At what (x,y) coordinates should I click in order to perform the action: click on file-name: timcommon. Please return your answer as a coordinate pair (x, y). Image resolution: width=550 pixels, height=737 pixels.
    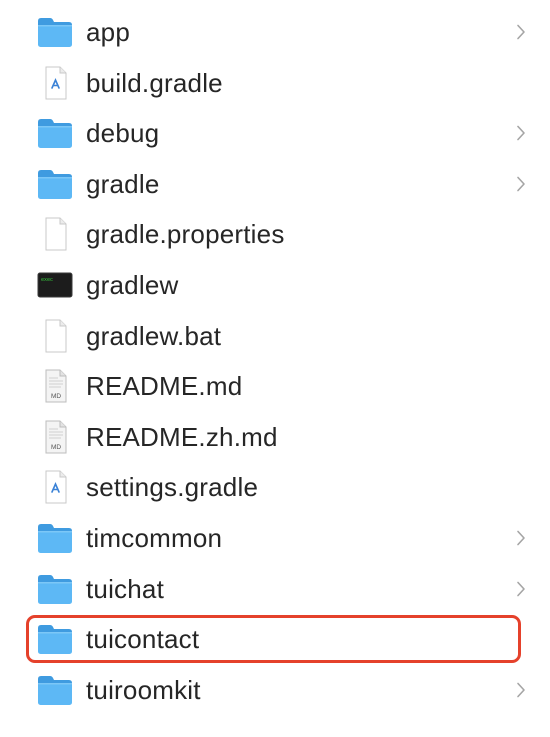
    Looking at the image, I should click on (154, 537).